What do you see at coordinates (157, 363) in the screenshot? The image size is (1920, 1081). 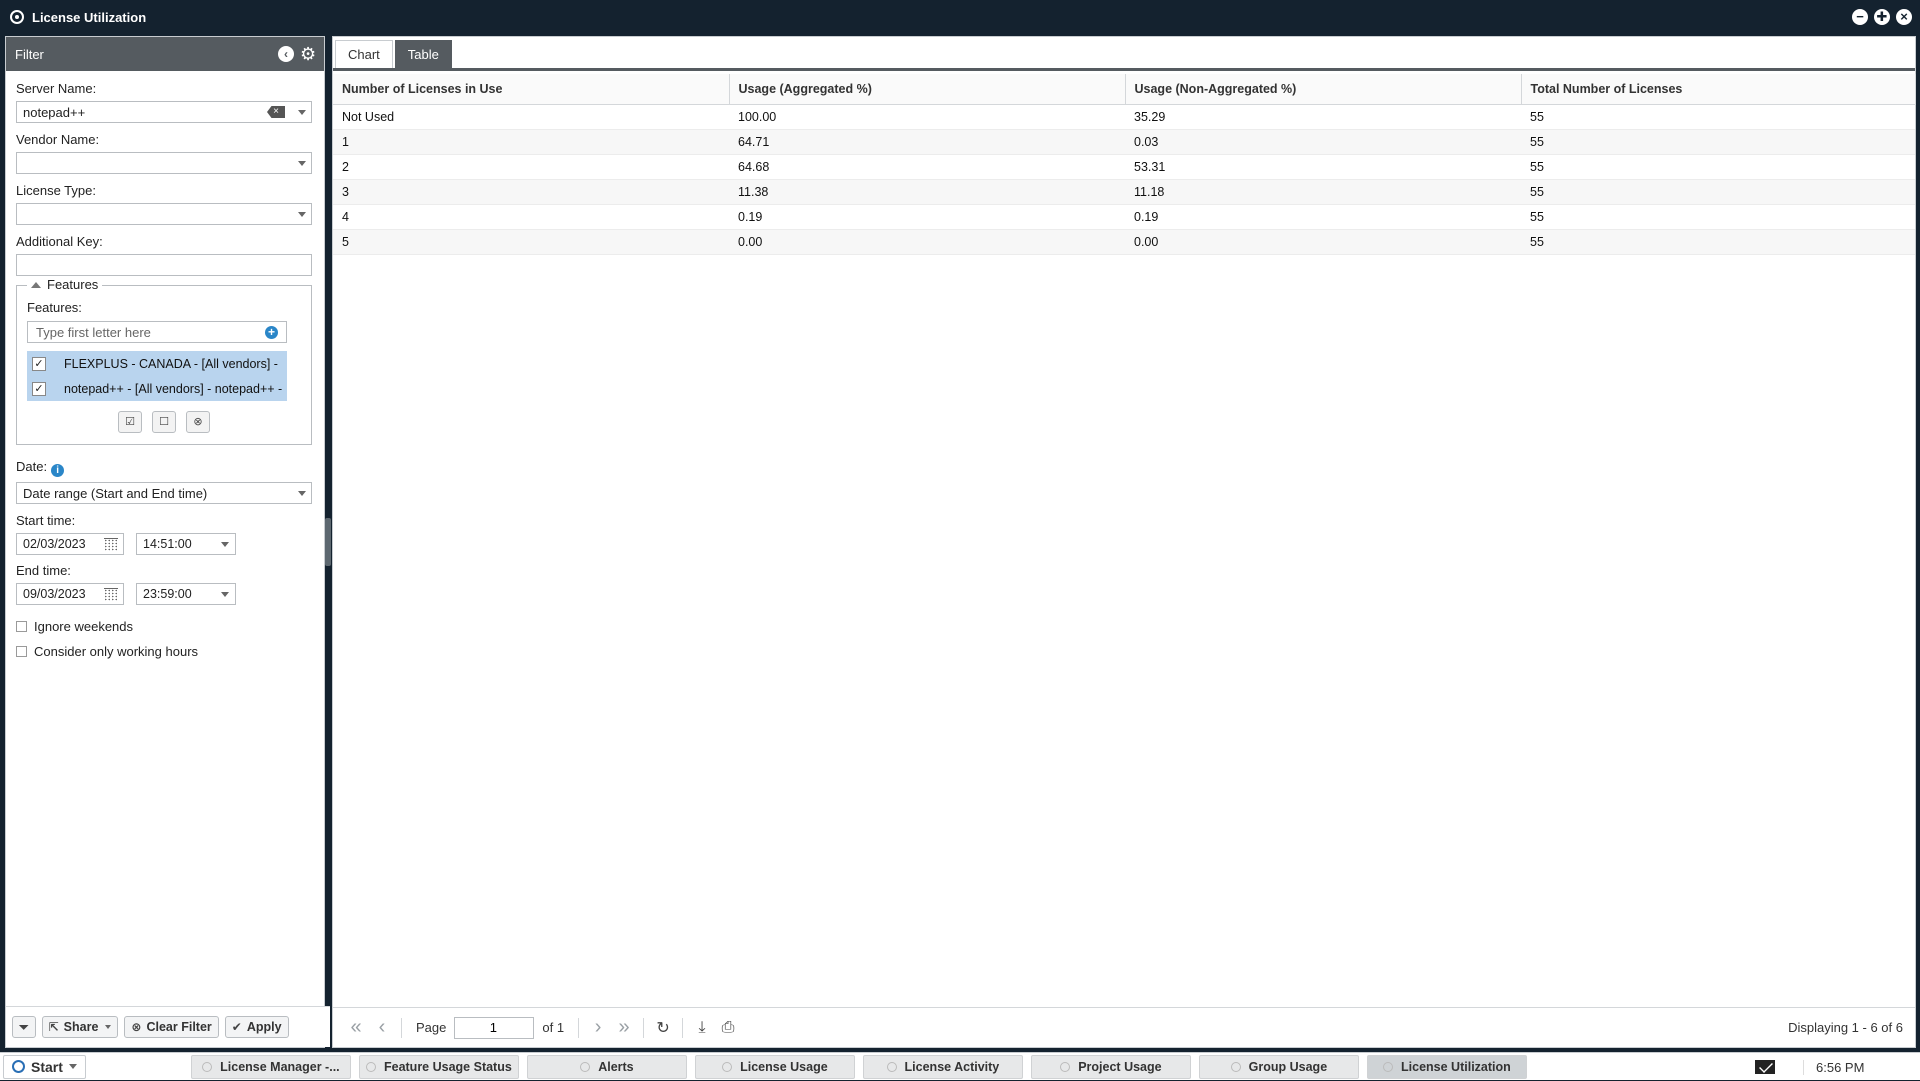 I see `feature-item: ✓ FLEXPLUS - CANADA - [All vendors] -` at bounding box center [157, 363].